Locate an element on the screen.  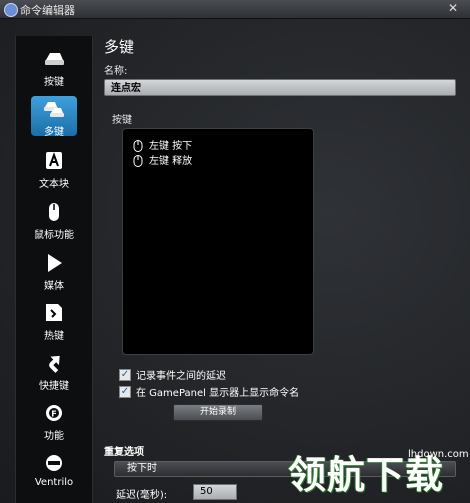
keys-label: 按键 is located at coordinates (122, 120).